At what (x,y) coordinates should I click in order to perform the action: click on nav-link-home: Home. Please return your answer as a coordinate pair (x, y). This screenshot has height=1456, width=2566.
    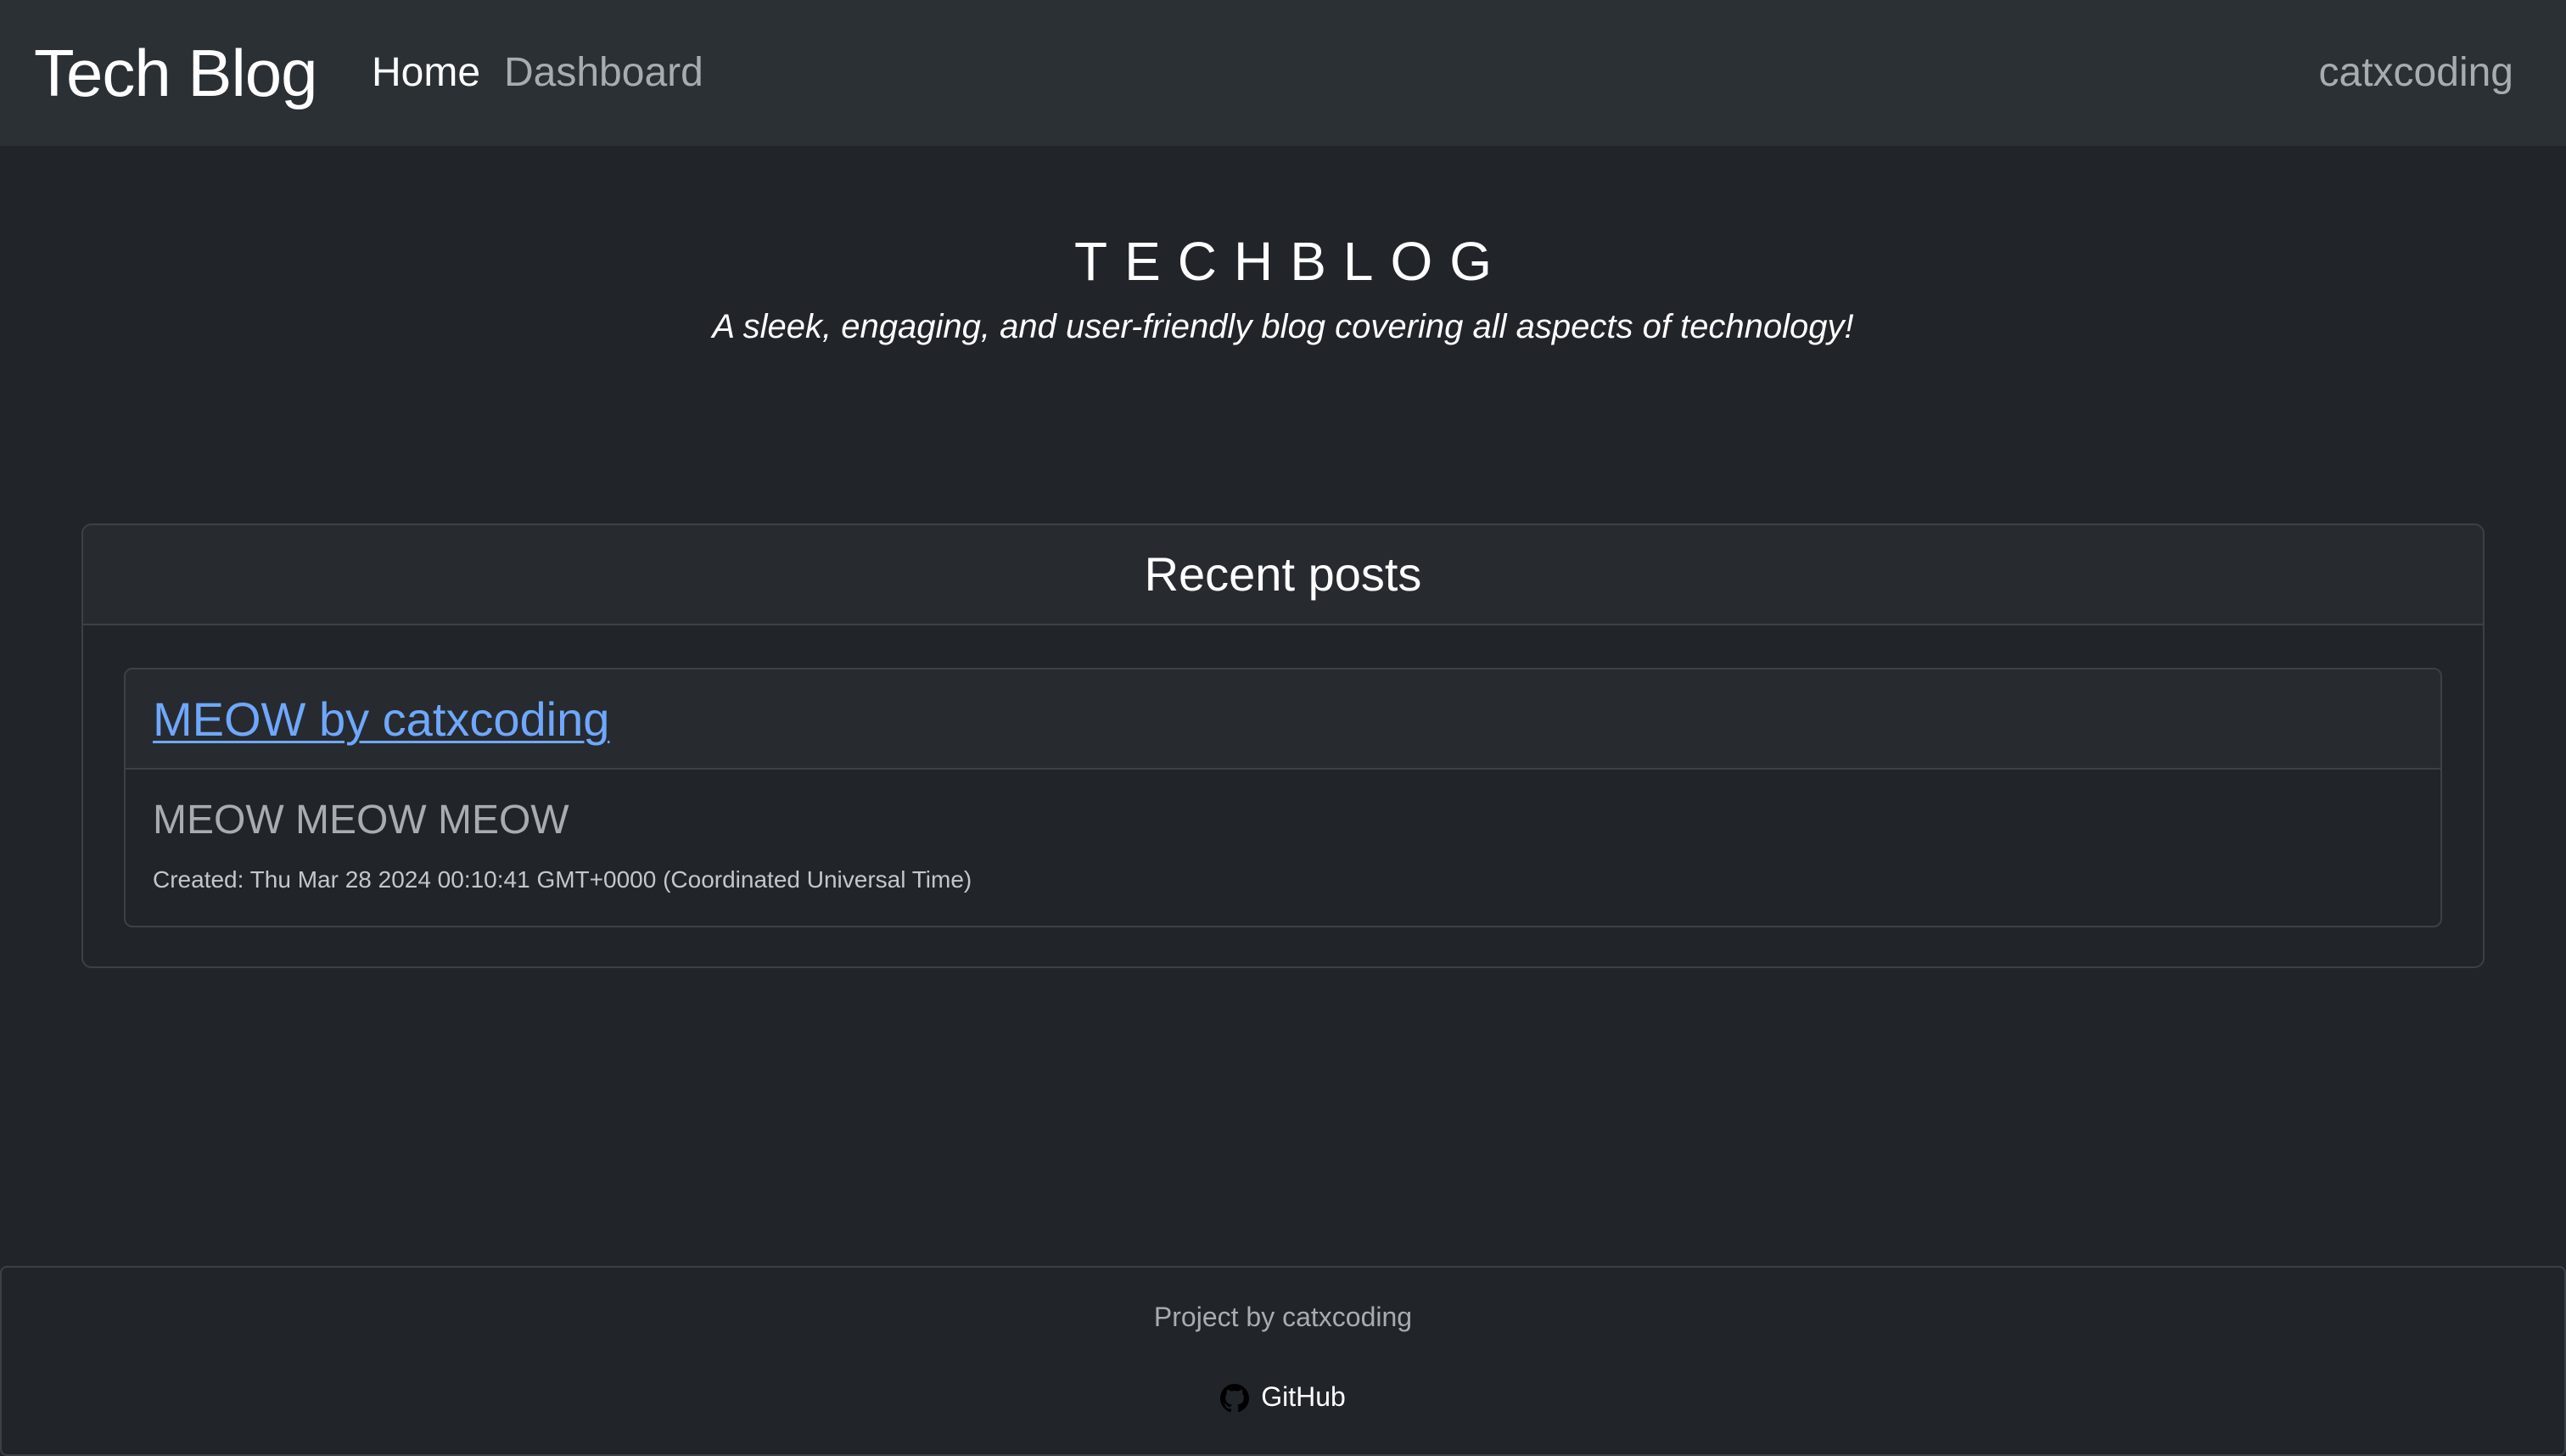
    Looking at the image, I should click on (426, 73).